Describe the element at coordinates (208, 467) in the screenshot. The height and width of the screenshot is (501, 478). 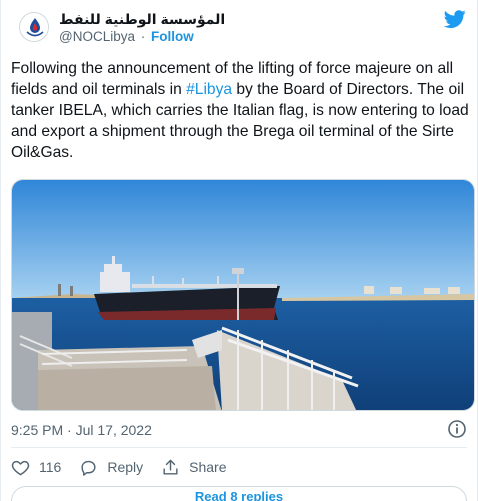
I see `share-label: Share` at that location.